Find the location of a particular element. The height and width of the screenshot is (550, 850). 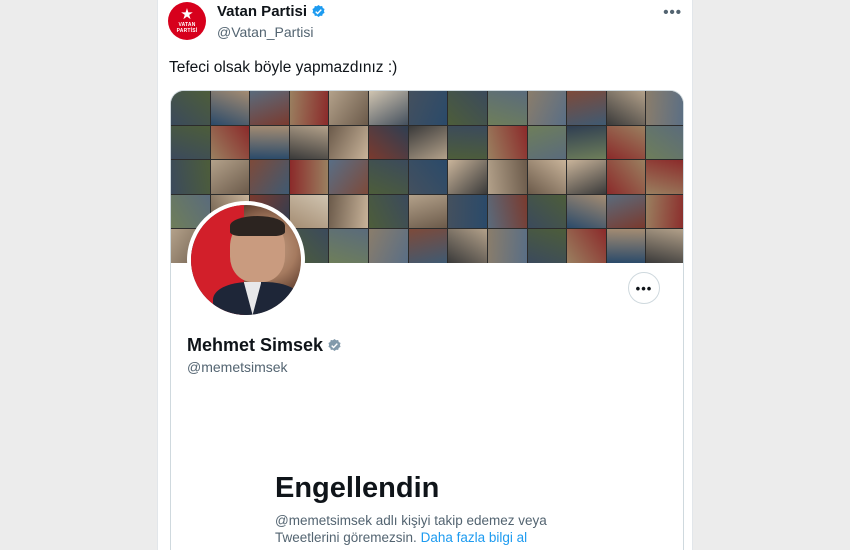

learn-more-link: Daha fazla bilgi al is located at coordinates (474, 537).